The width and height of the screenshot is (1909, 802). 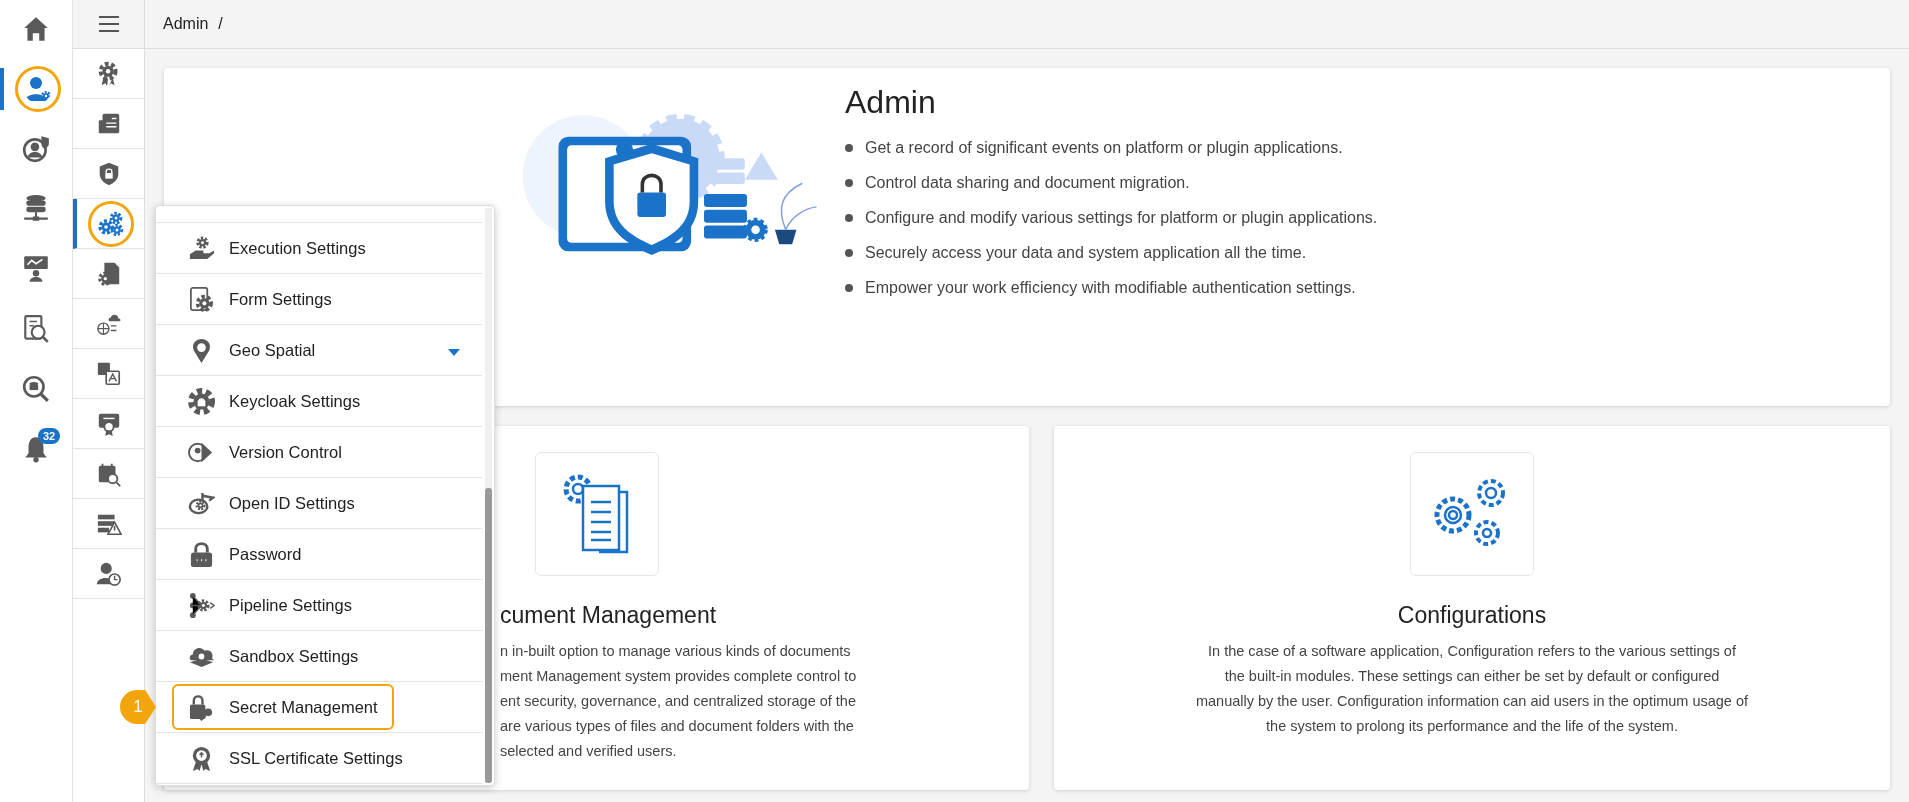 I want to click on bullet-text: Control data sharing and document migration., so click(x=1027, y=183).